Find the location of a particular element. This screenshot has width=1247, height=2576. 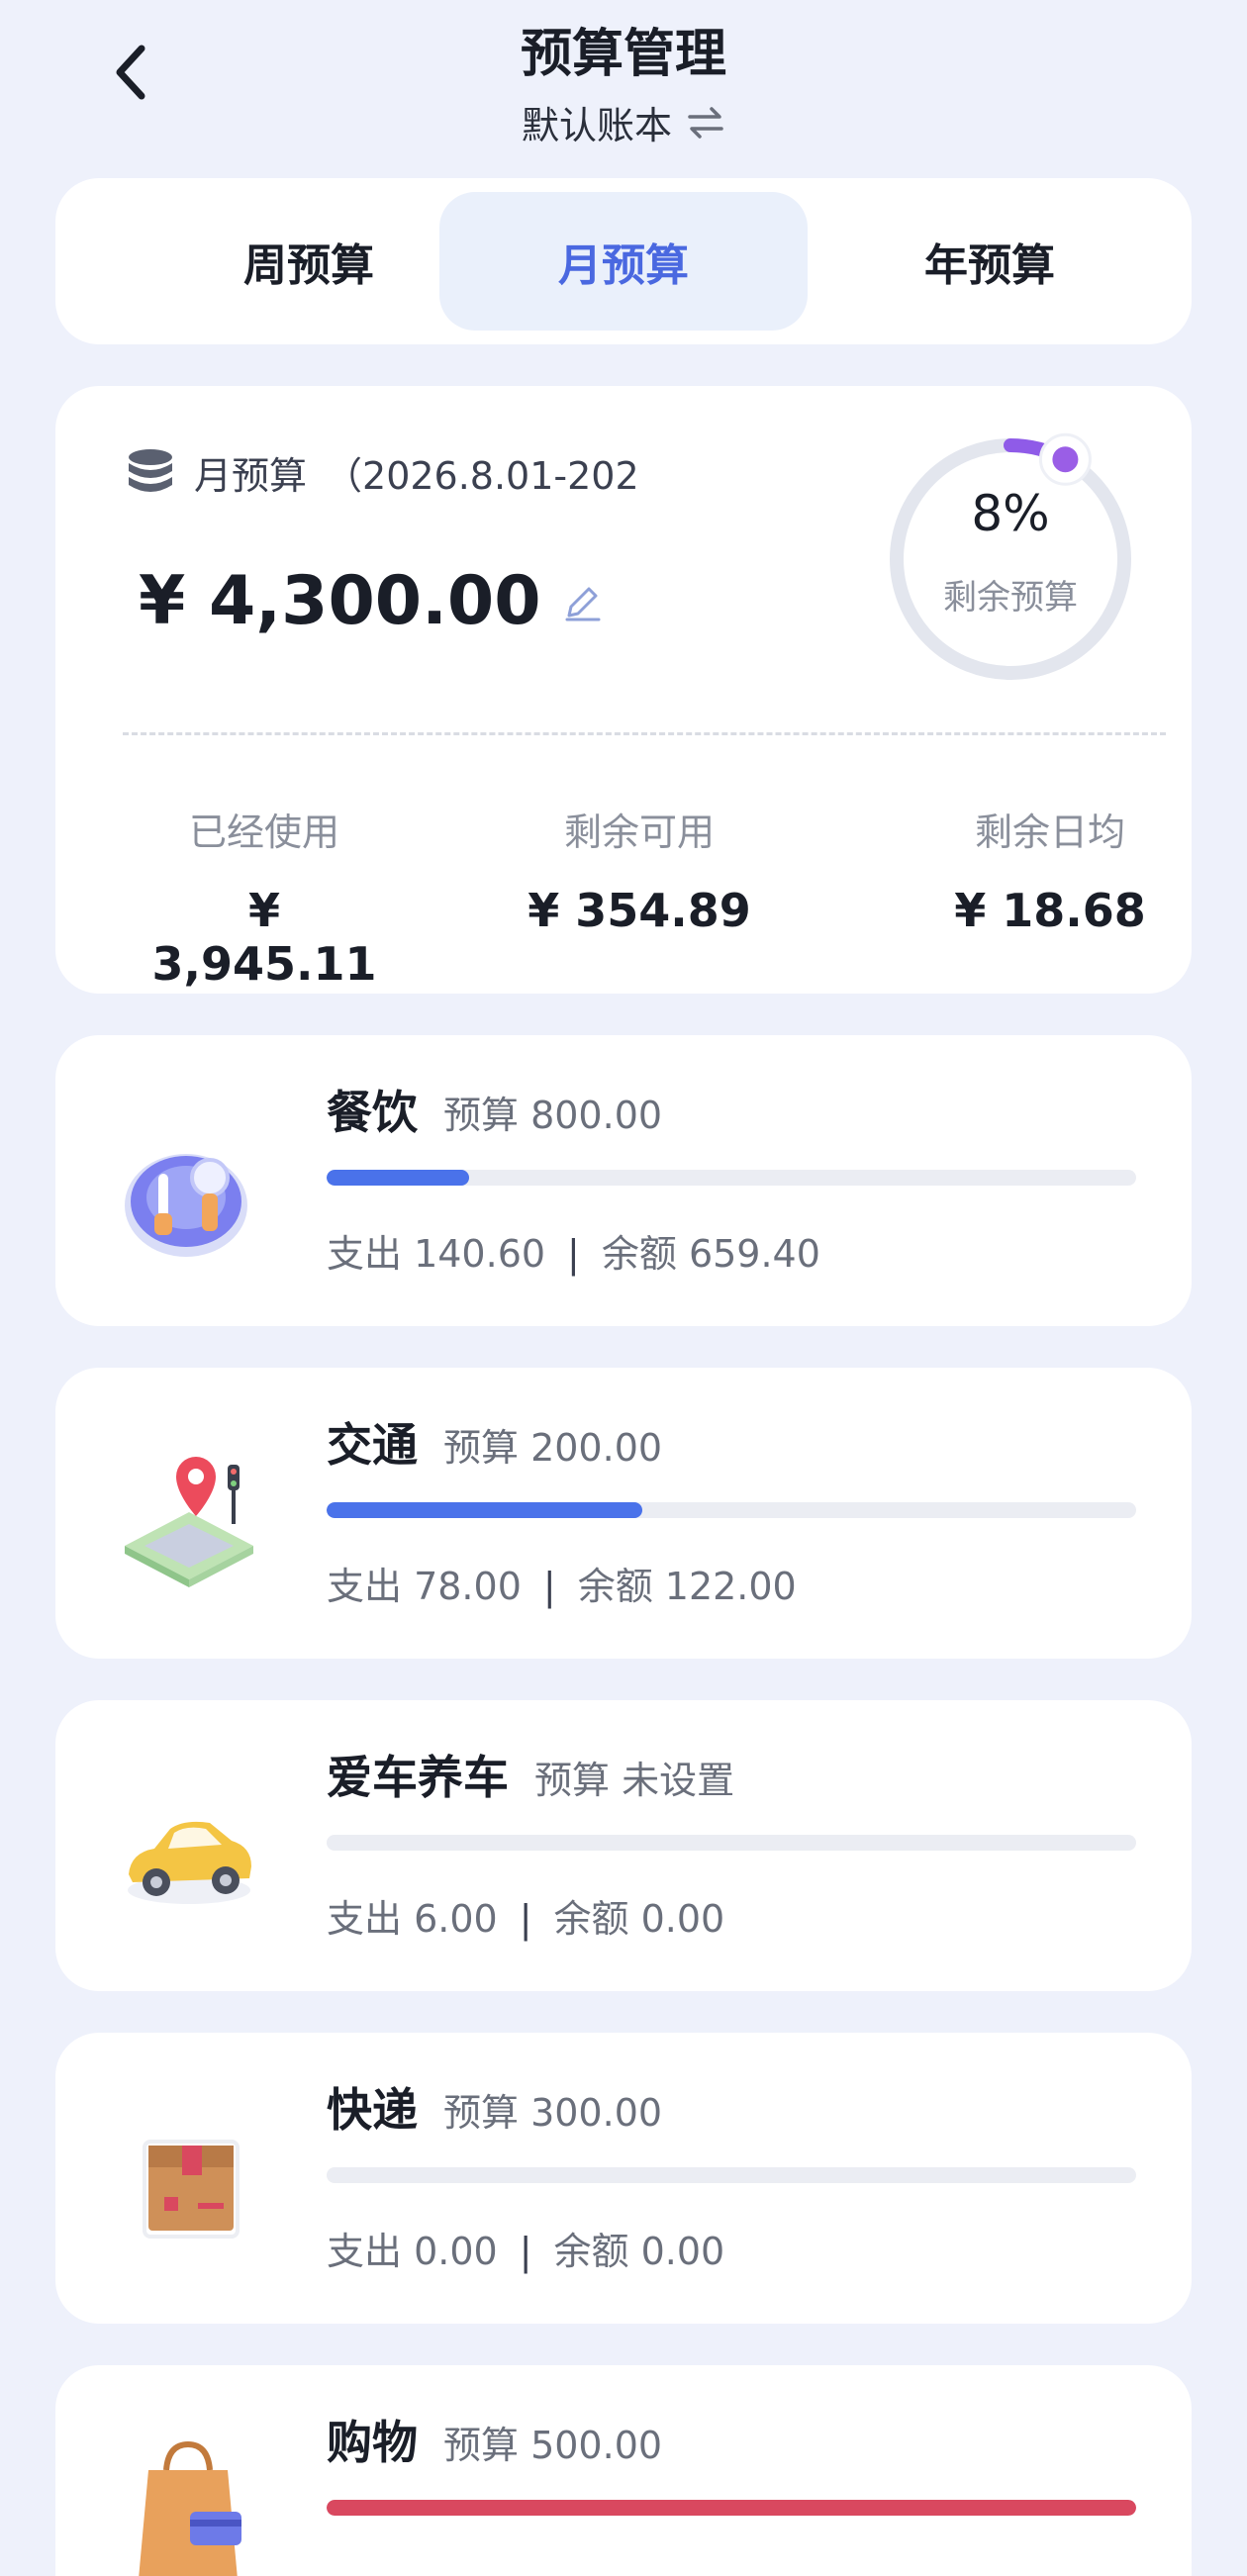

category-detail: 支出 0.00 | 余额 0.00 is located at coordinates (526, 2248).